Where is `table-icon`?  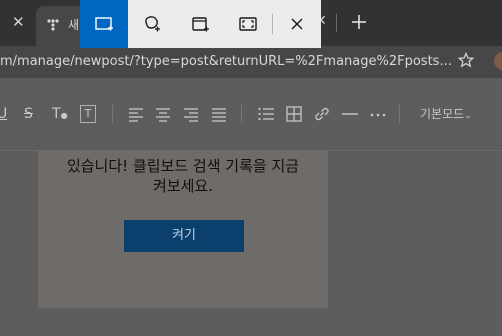 table-icon is located at coordinates (294, 114).